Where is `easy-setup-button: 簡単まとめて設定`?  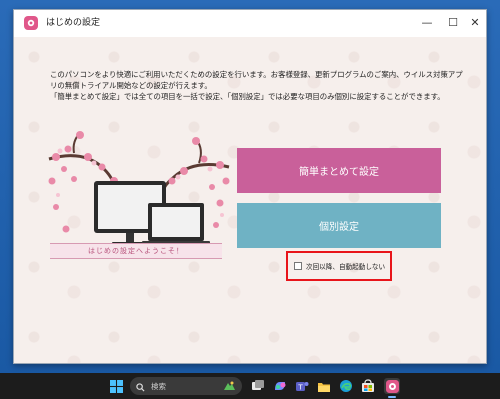
easy-setup-button: 簡単まとめて設定 is located at coordinates (339, 170).